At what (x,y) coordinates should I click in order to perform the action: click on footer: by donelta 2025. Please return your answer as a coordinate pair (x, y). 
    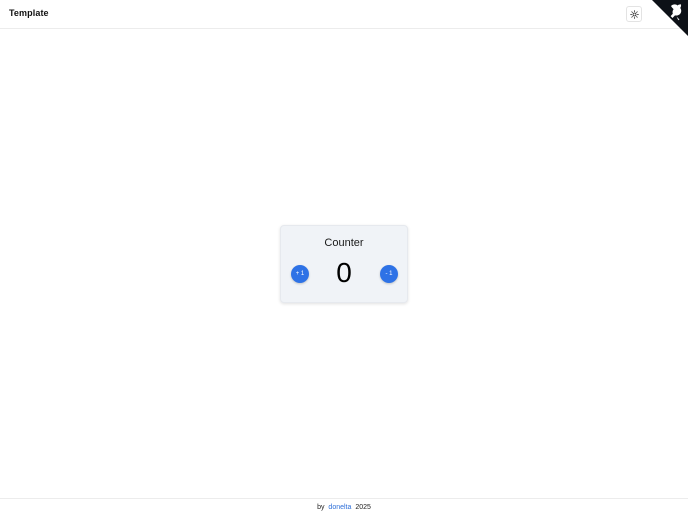
    Looking at the image, I should click on (344, 505).